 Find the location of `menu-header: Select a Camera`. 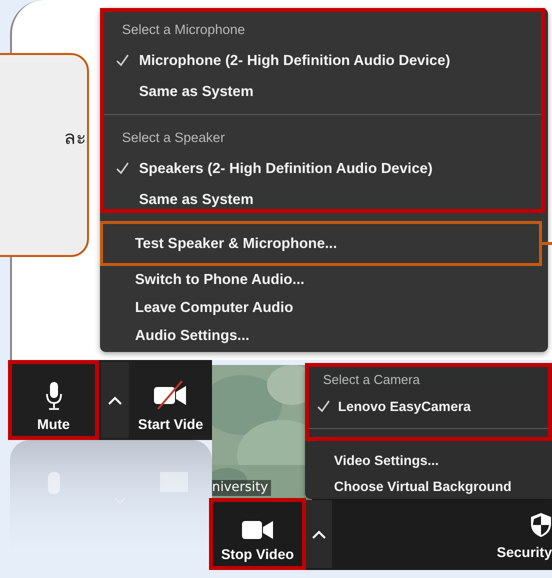

menu-header: Select a Camera is located at coordinates (371, 380).